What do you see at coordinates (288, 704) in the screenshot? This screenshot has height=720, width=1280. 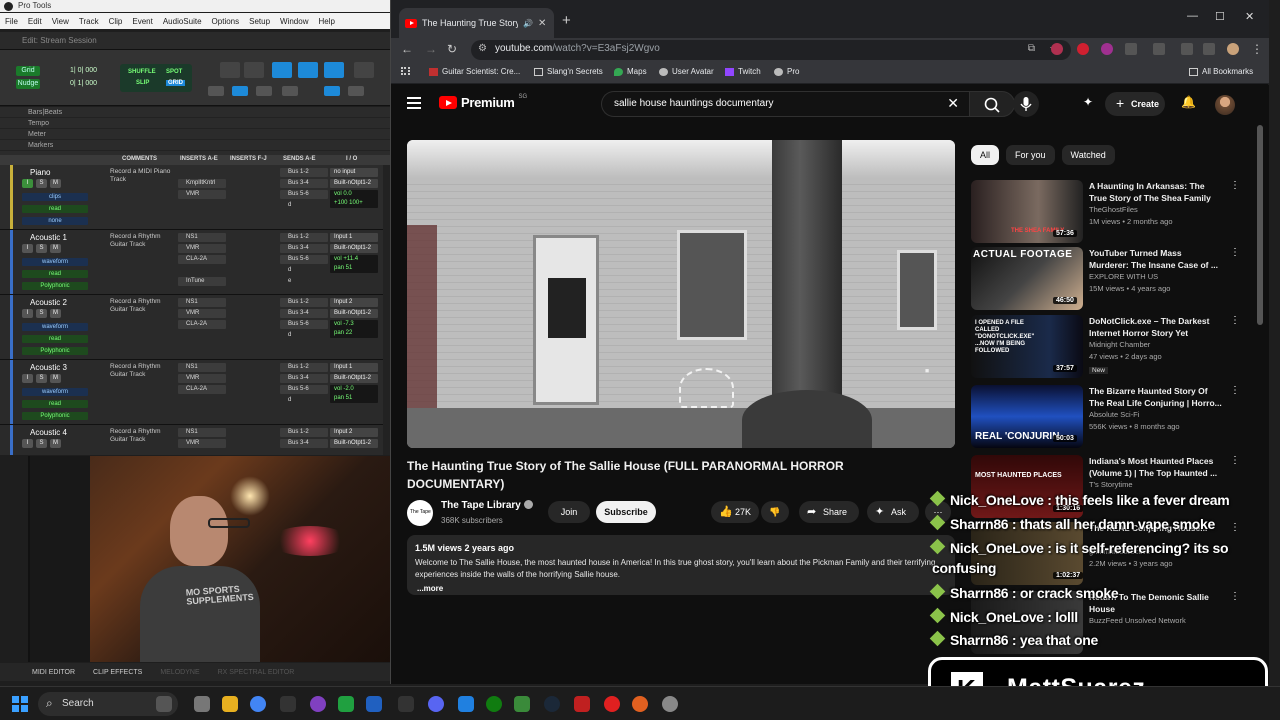 I see `ilok-icon` at bounding box center [288, 704].